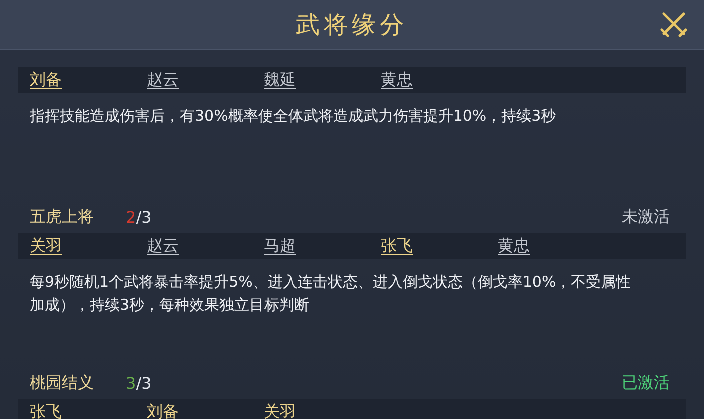 The image size is (704, 419). I want to click on bond-description: 每9秒随机1个武将暴击率提升5%、进入连击状态、进入倒戈状态（倒戈率10%，不受属性加成），持续3秒，每种效果独立目标判断, so click(331, 294).